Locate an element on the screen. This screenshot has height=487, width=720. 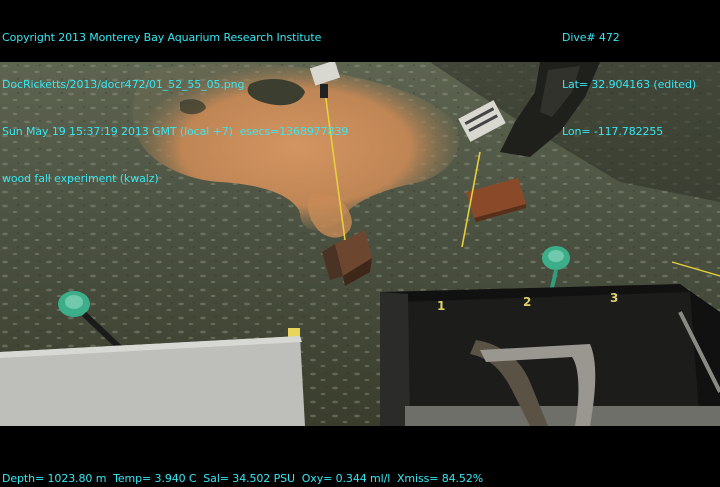
latitude-line: Lat= 32.904163 (edited) is located at coordinates (629, 84).